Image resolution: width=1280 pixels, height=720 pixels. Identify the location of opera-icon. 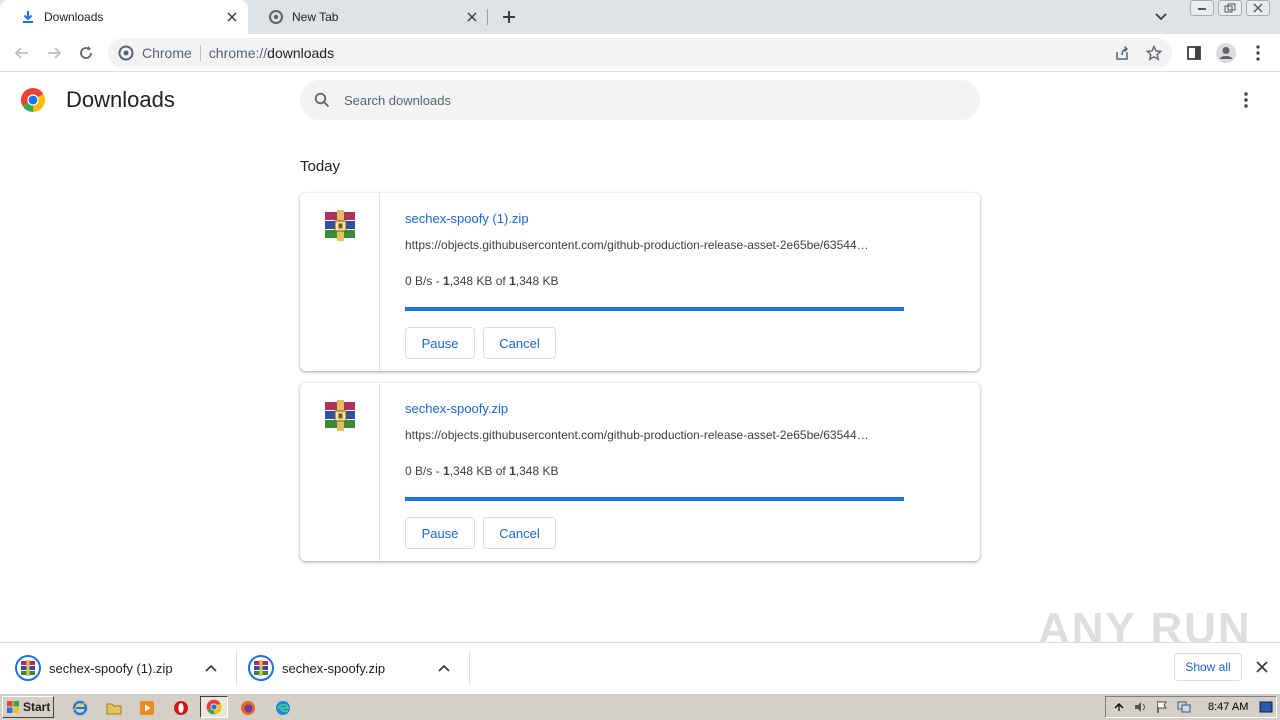
(181, 708).